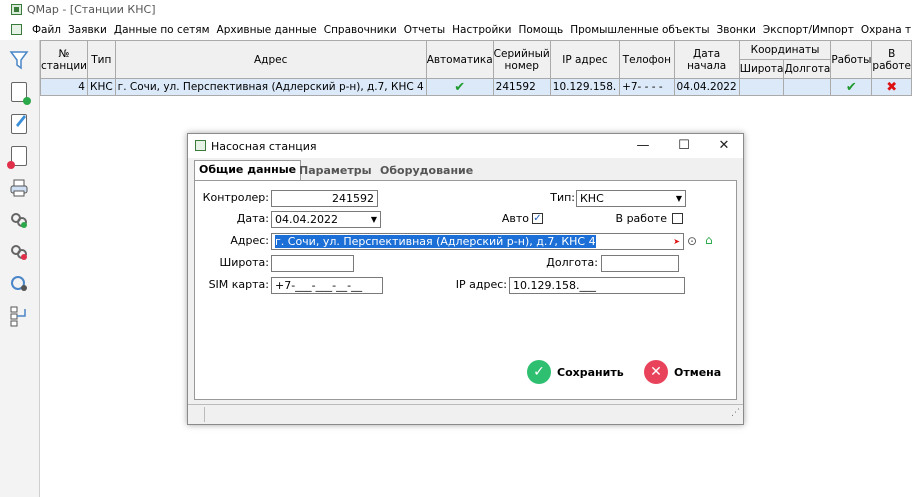 Image resolution: width=912 pixels, height=497 pixels. What do you see at coordinates (539, 372) in the screenshot?
I see `check-icon: ✓` at bounding box center [539, 372].